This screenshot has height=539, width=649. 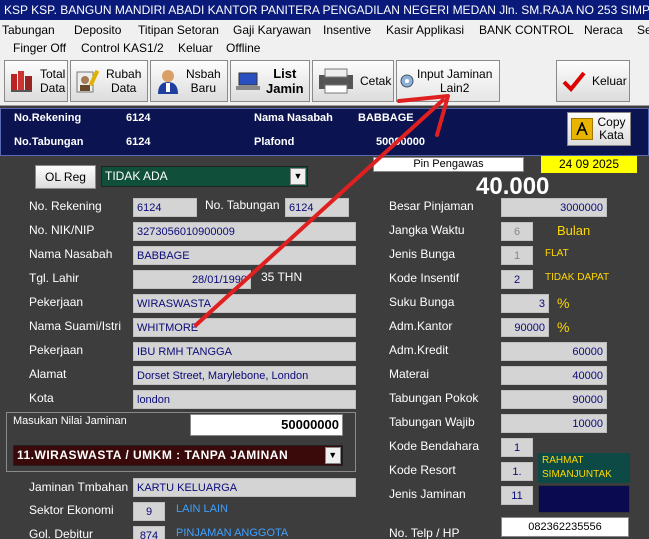 I want to click on copy-kata-button: Copy Kata, so click(x=599, y=129).